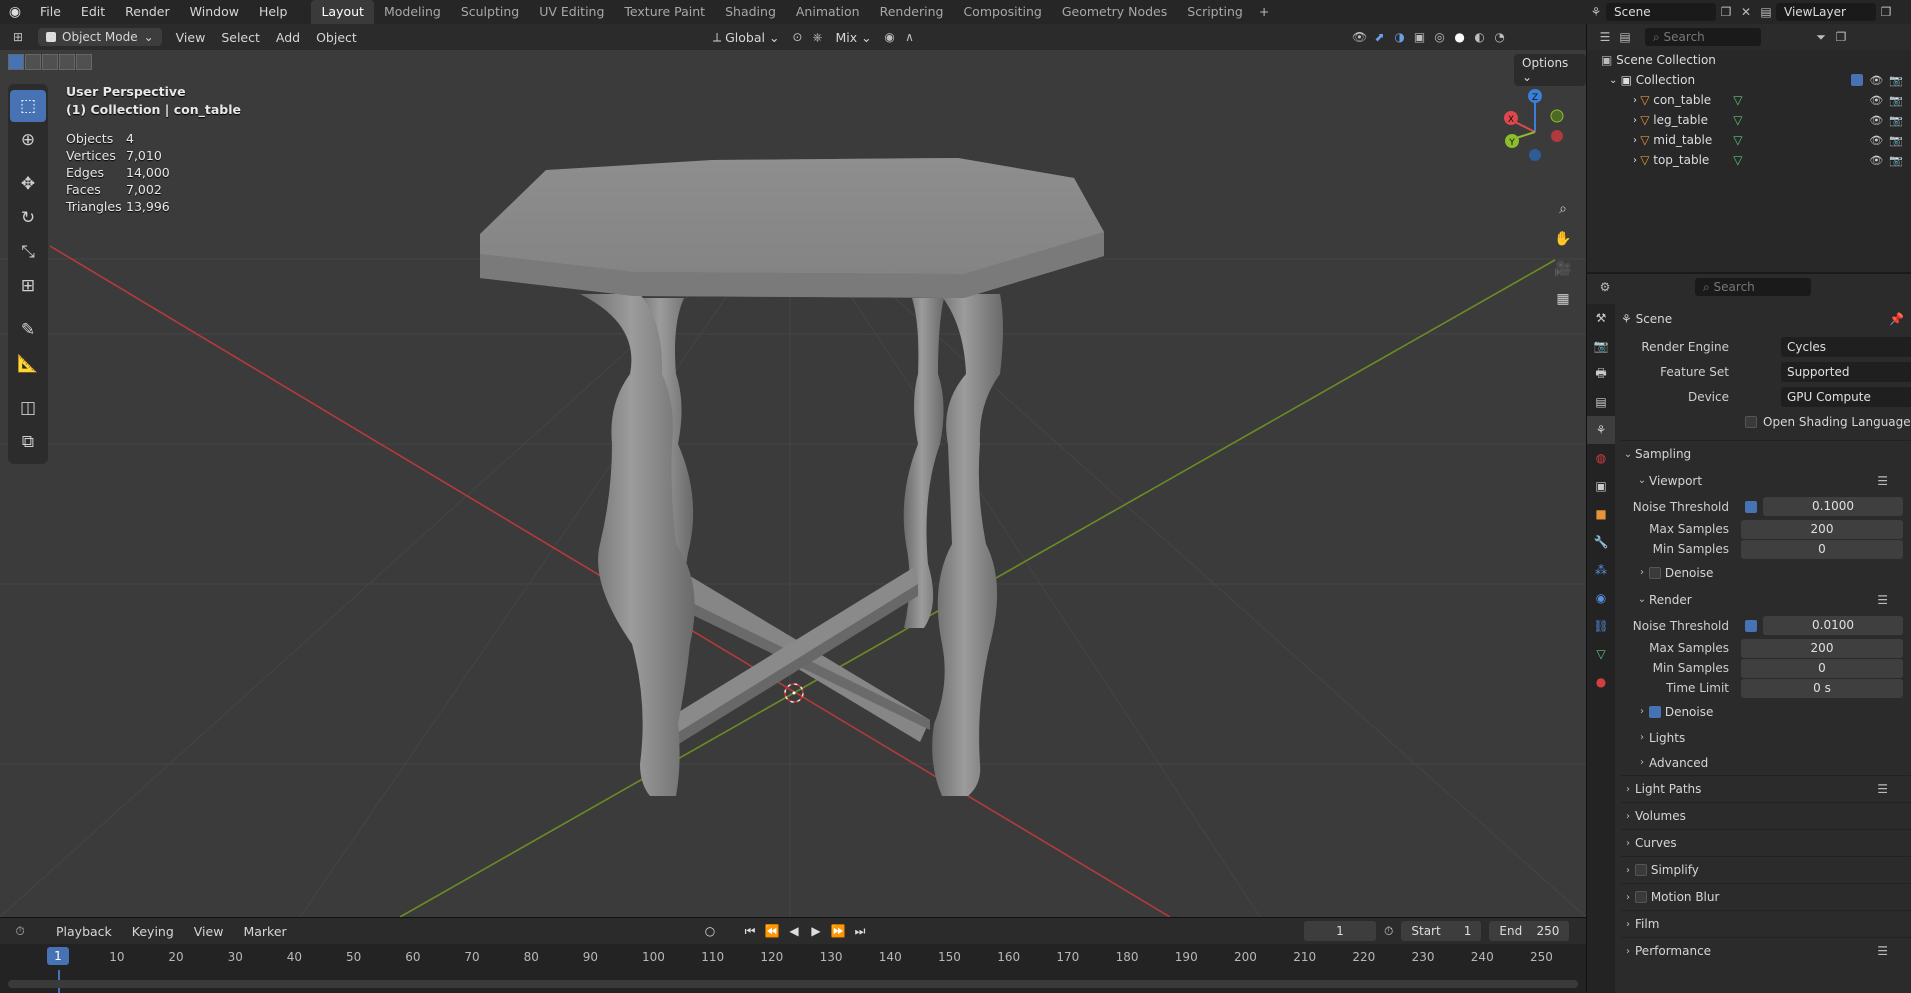 The height and width of the screenshot is (993, 1911). What do you see at coordinates (1751, 421) in the screenshot?
I see `osl-checkbox` at bounding box center [1751, 421].